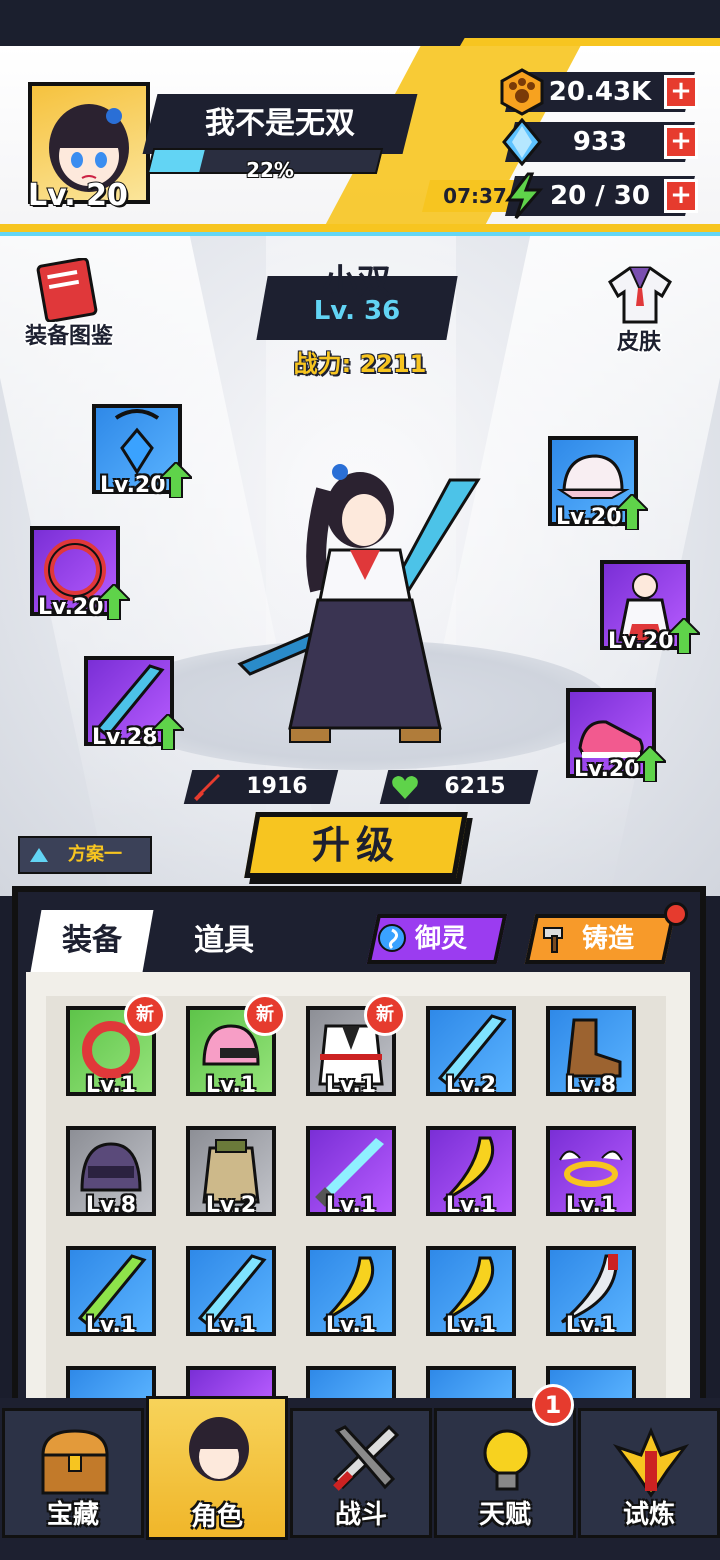 This screenshot has height=1560, width=720. Describe the element at coordinates (600, 196) in the screenshot. I see `energy-amount: 20 / 30` at that location.